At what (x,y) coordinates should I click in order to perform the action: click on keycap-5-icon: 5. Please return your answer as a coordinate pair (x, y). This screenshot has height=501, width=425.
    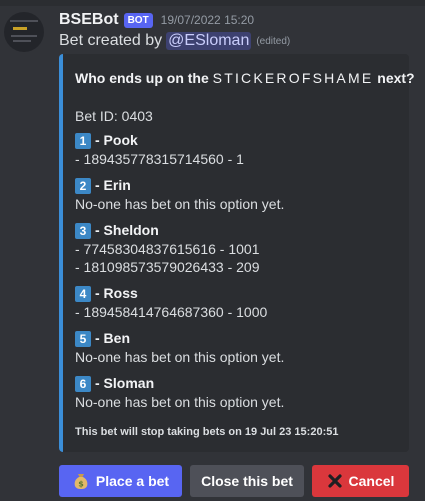
    Looking at the image, I should click on (83, 338).